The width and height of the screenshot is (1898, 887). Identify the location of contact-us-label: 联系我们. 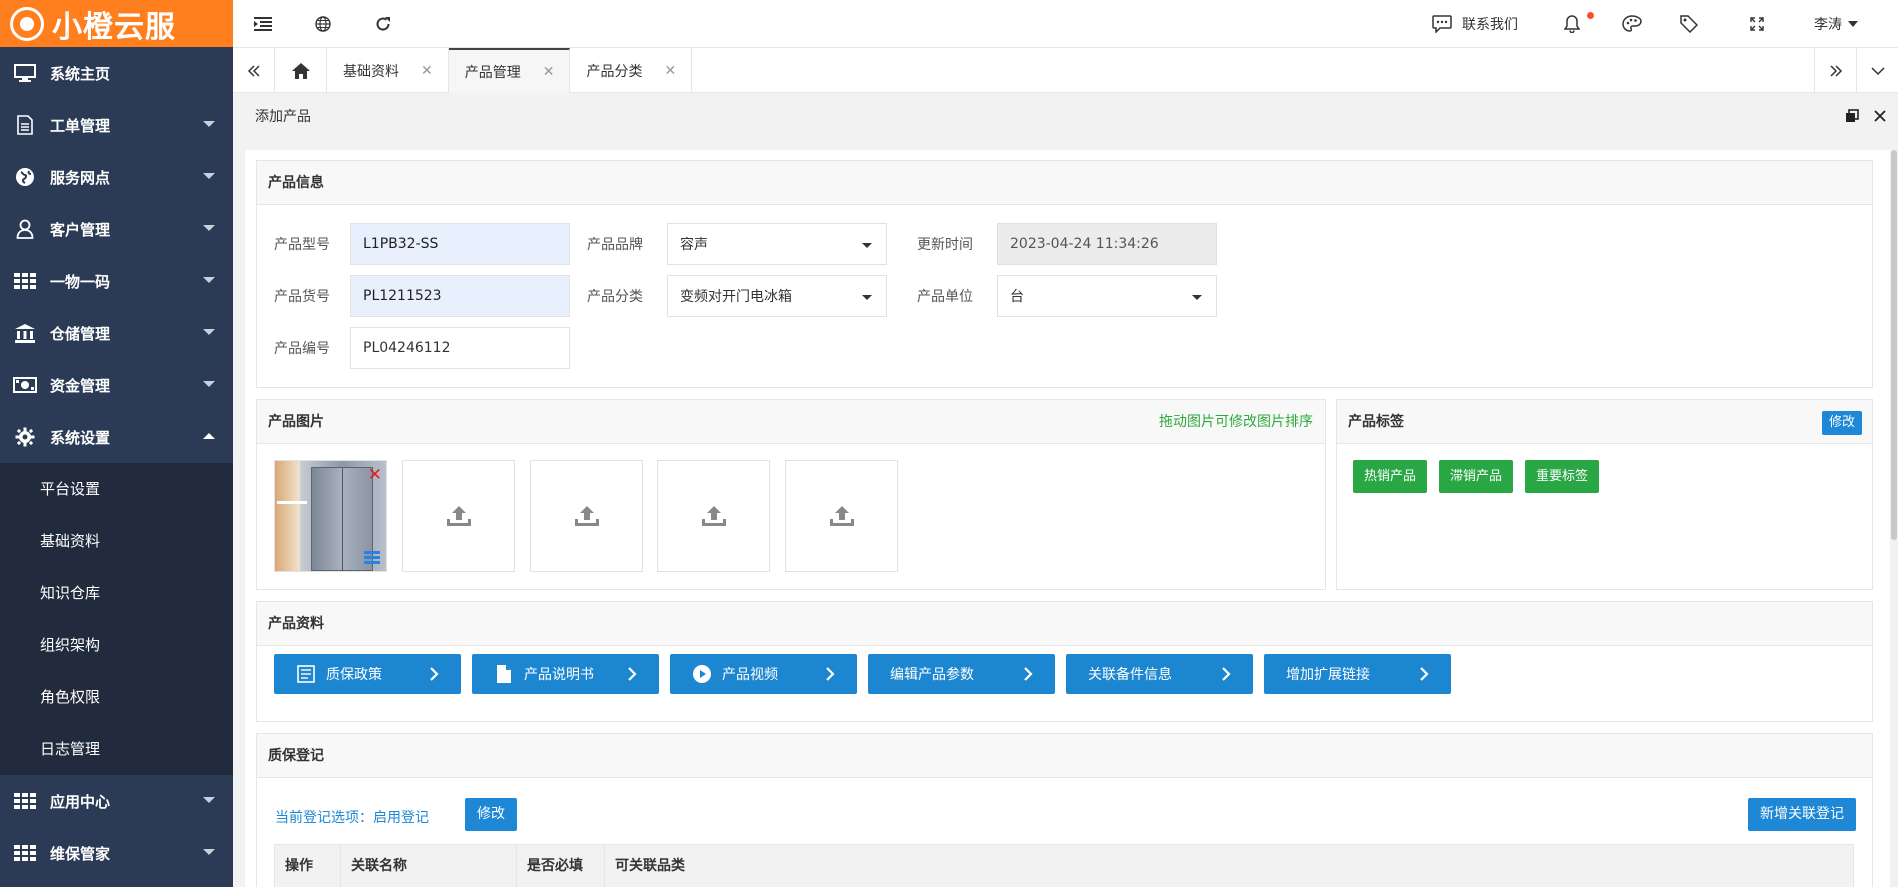
(1490, 24).